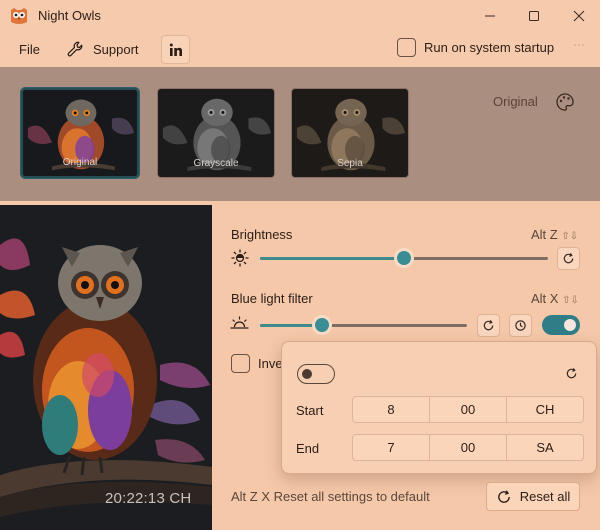 This screenshot has height=530, width=600. I want to click on linkedin-icon, so click(175, 49).